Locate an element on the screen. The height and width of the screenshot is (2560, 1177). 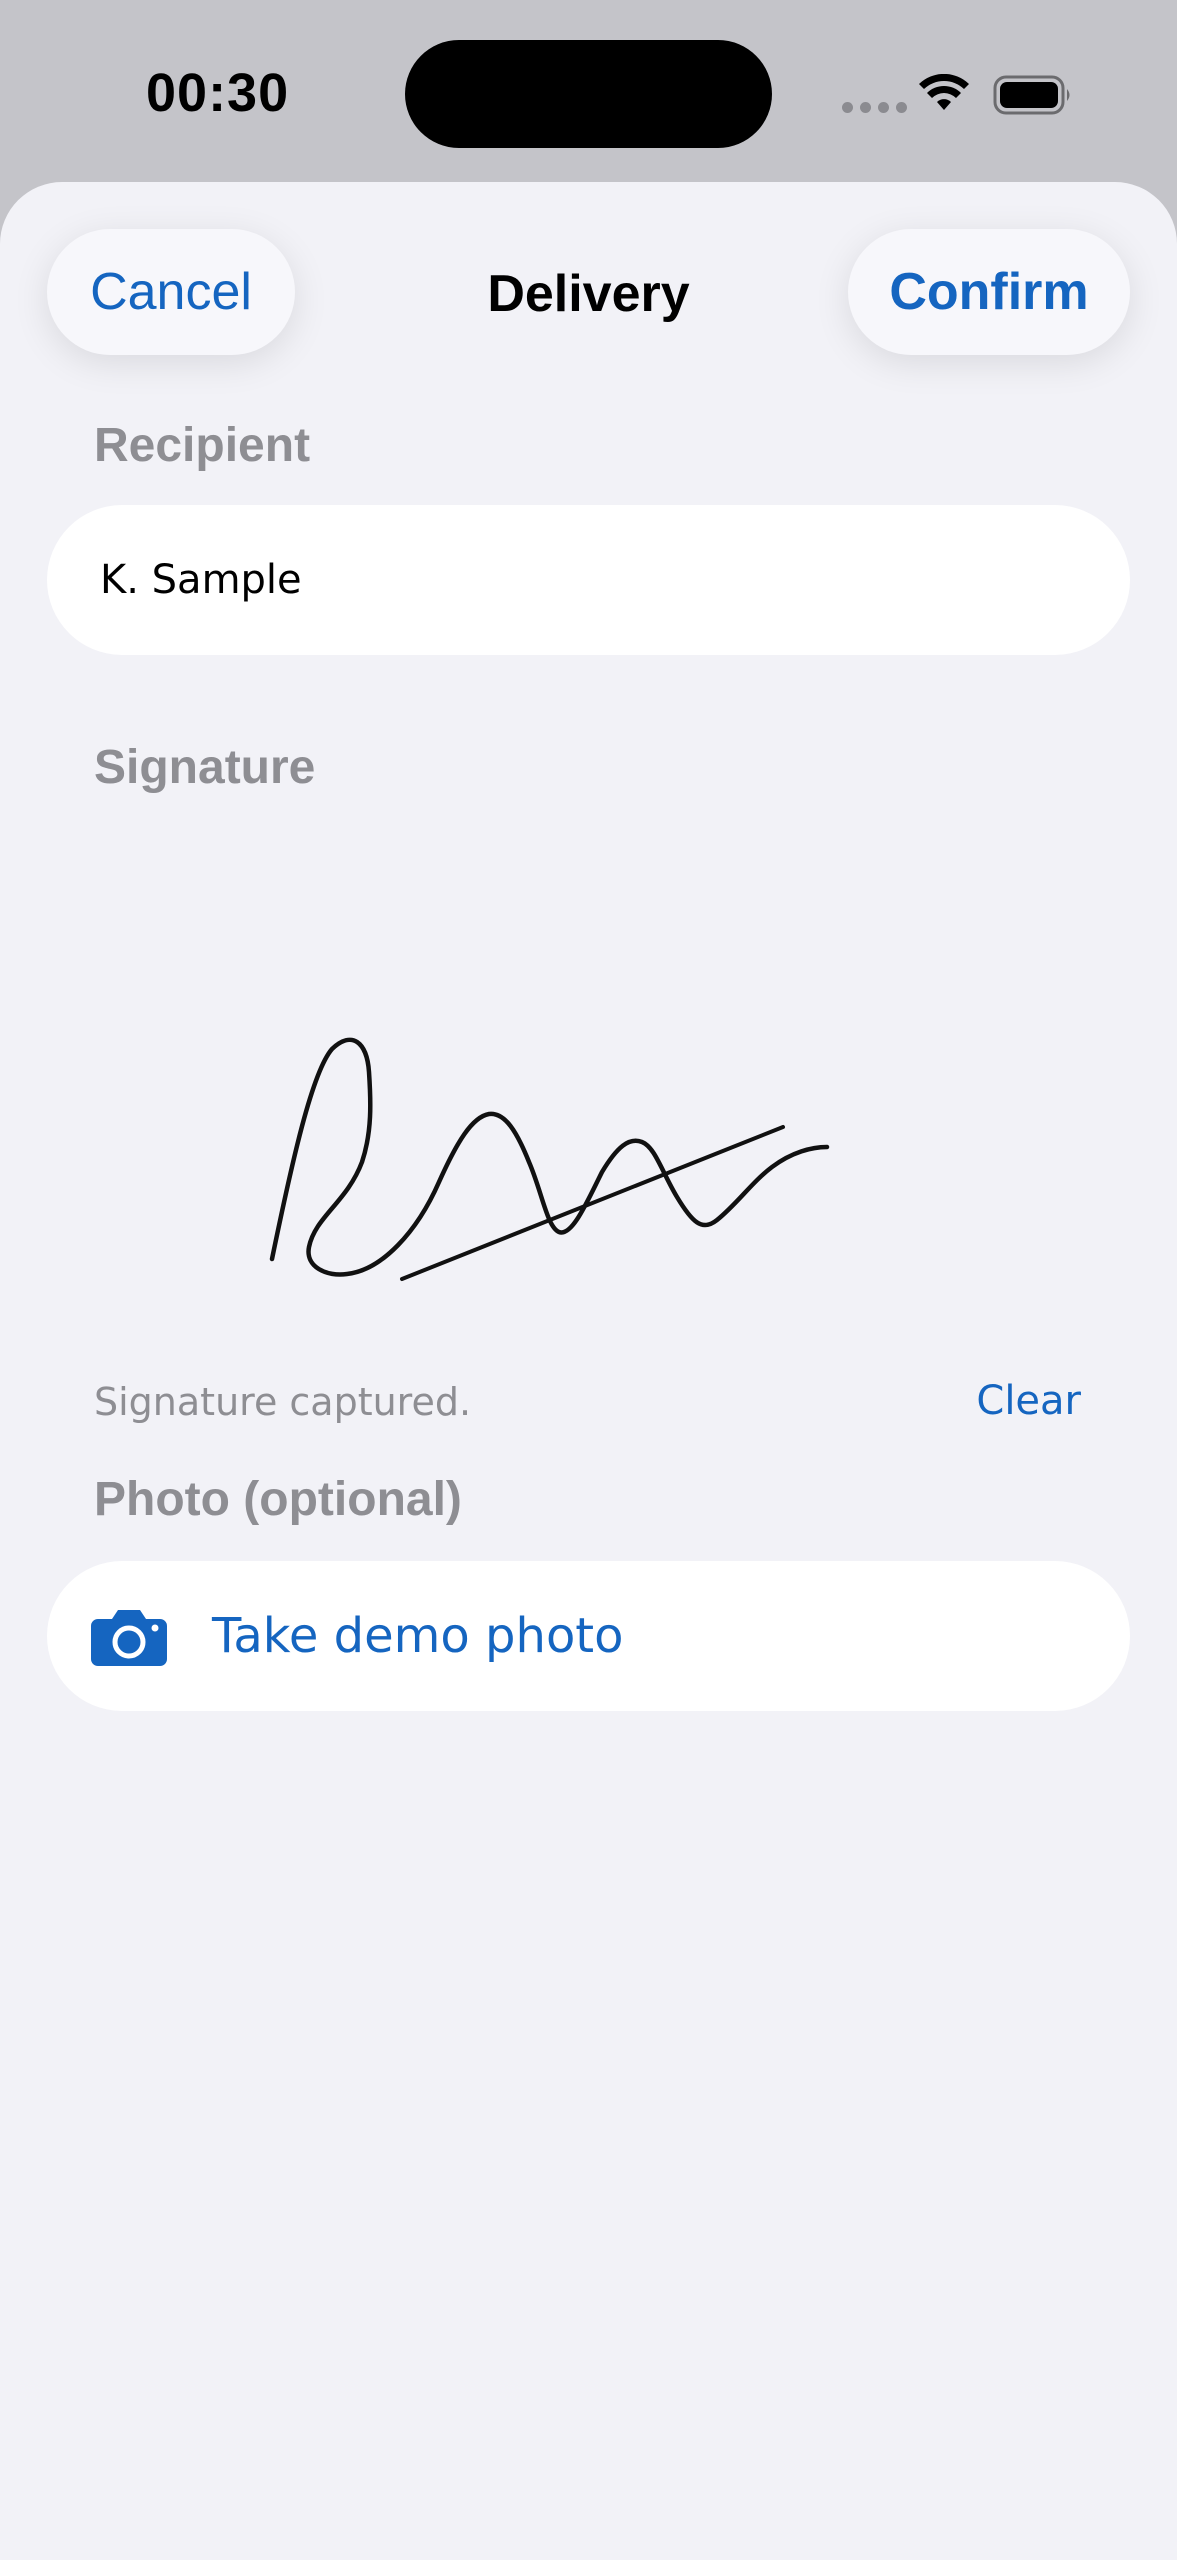
signature-status: Signature captured. is located at coordinates (283, 1402).